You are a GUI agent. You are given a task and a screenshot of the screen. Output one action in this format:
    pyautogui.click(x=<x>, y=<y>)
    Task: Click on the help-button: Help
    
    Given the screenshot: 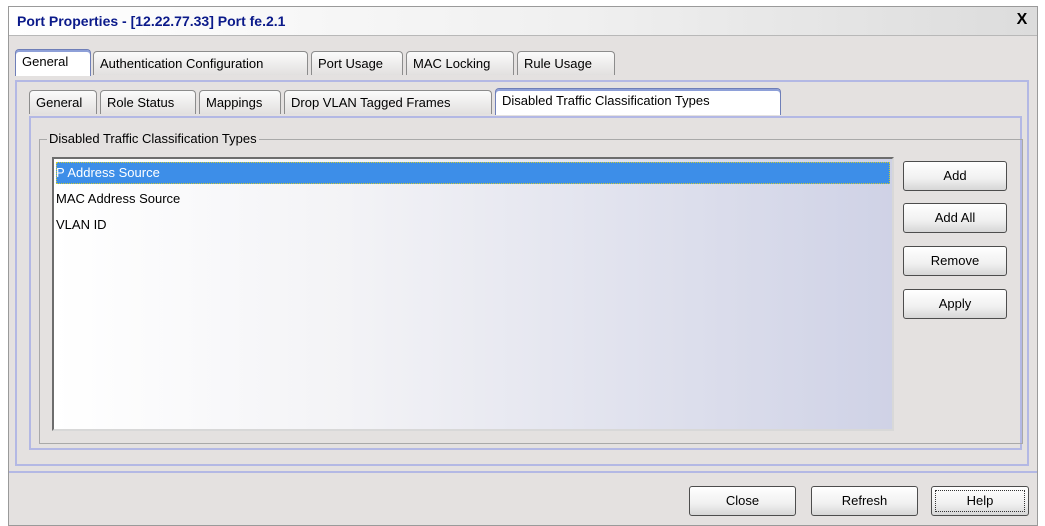 What is the action you would take?
    pyautogui.click(x=980, y=501)
    